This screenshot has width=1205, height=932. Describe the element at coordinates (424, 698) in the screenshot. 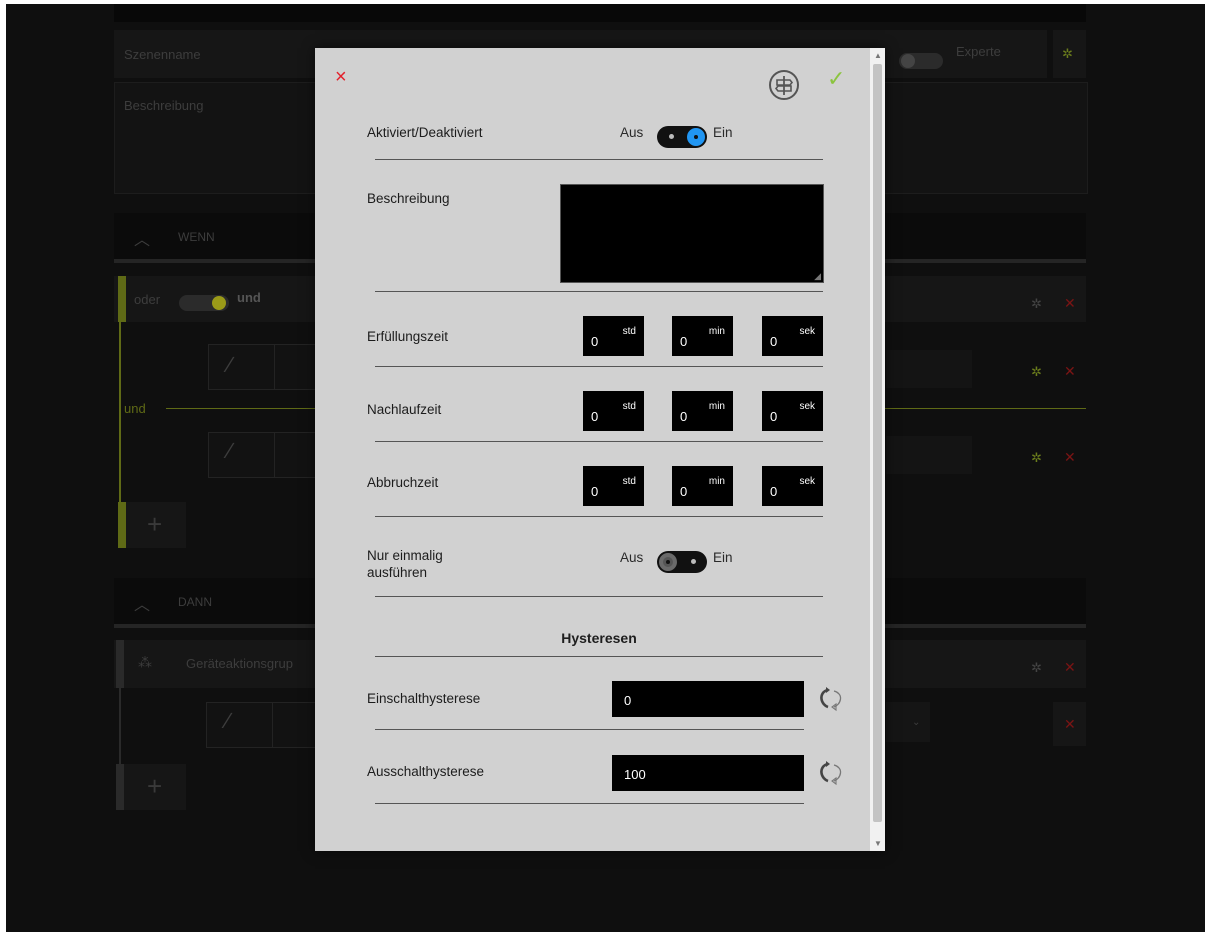

I see `switch-on-hysteresis-label: Einschalthysterese` at that location.